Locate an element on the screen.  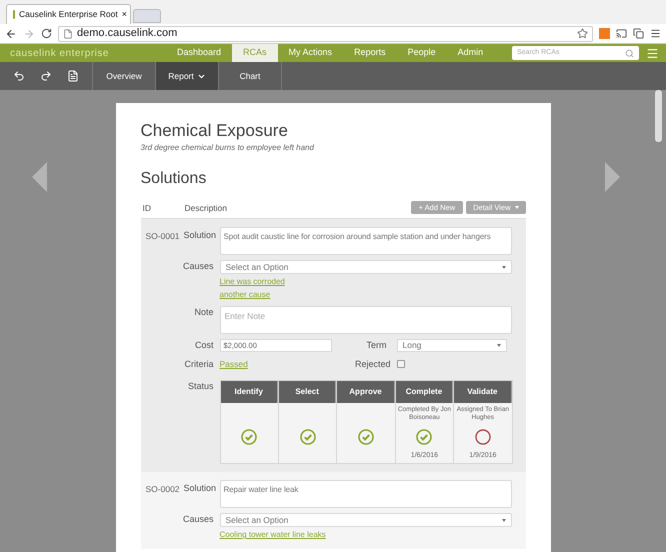
field-label: Status is located at coordinates (201, 386).